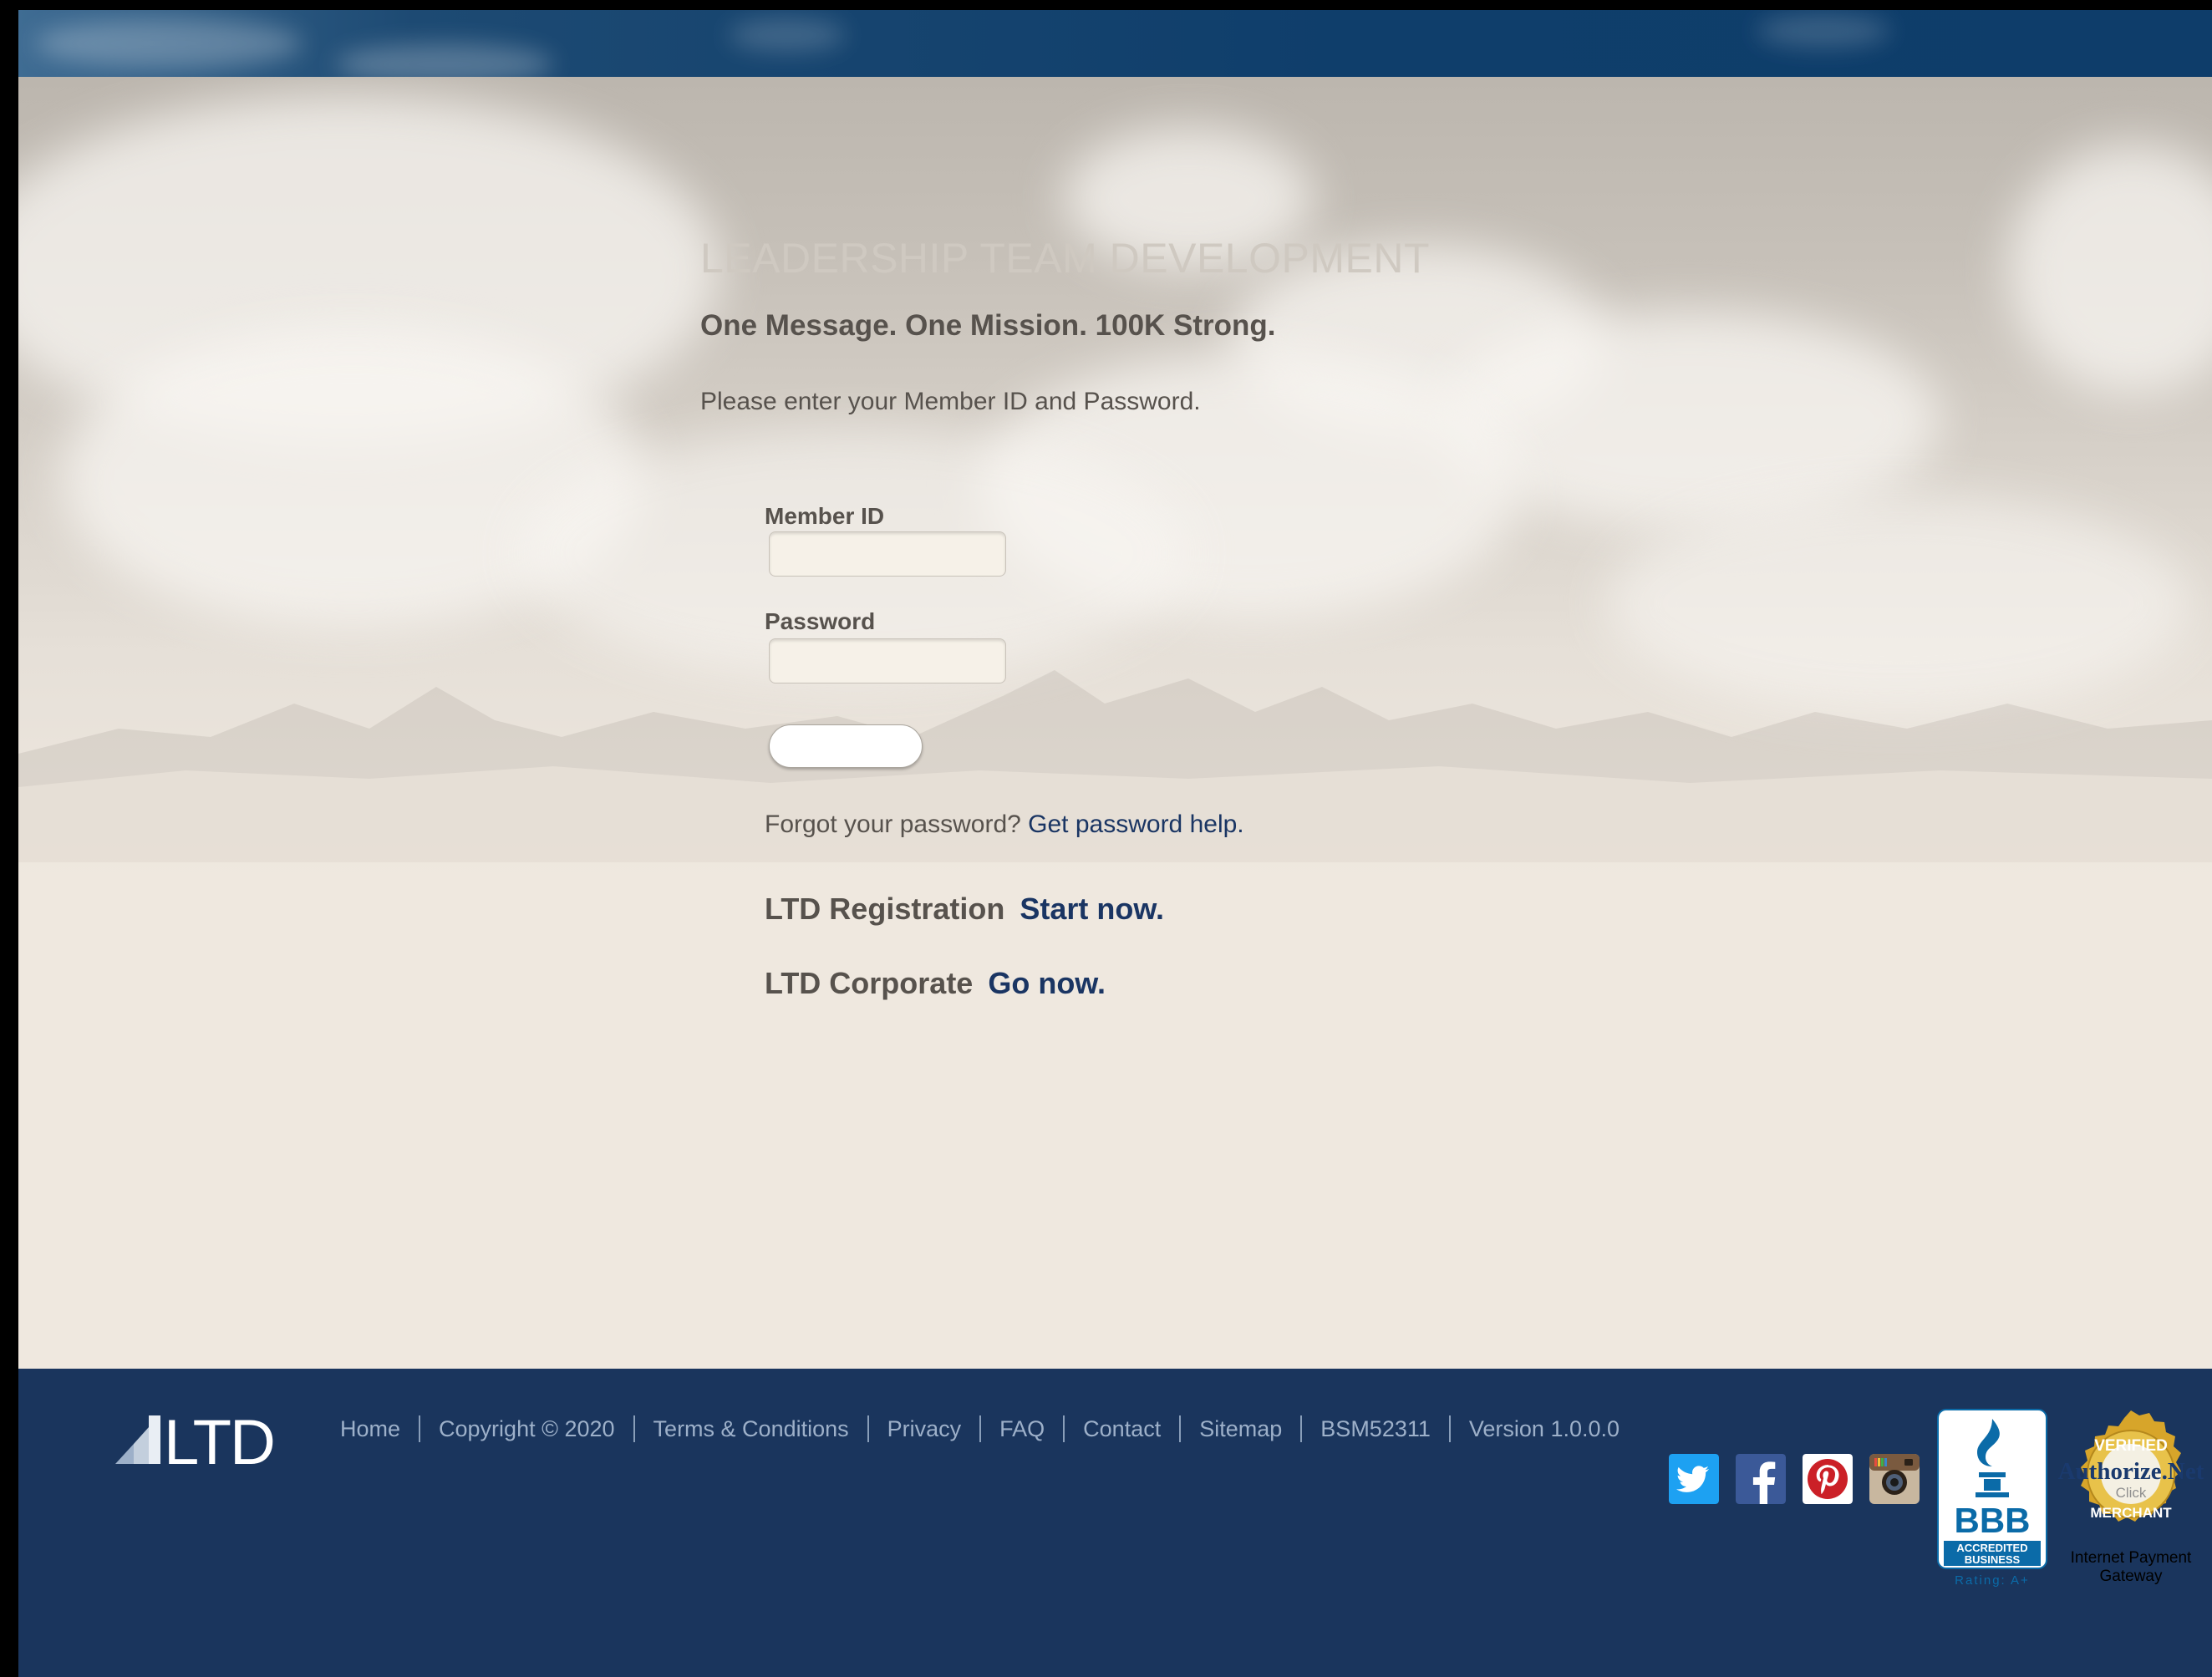 The height and width of the screenshot is (1677, 2212). I want to click on corporate-promo: LTD Corporate Go now., so click(936, 983).